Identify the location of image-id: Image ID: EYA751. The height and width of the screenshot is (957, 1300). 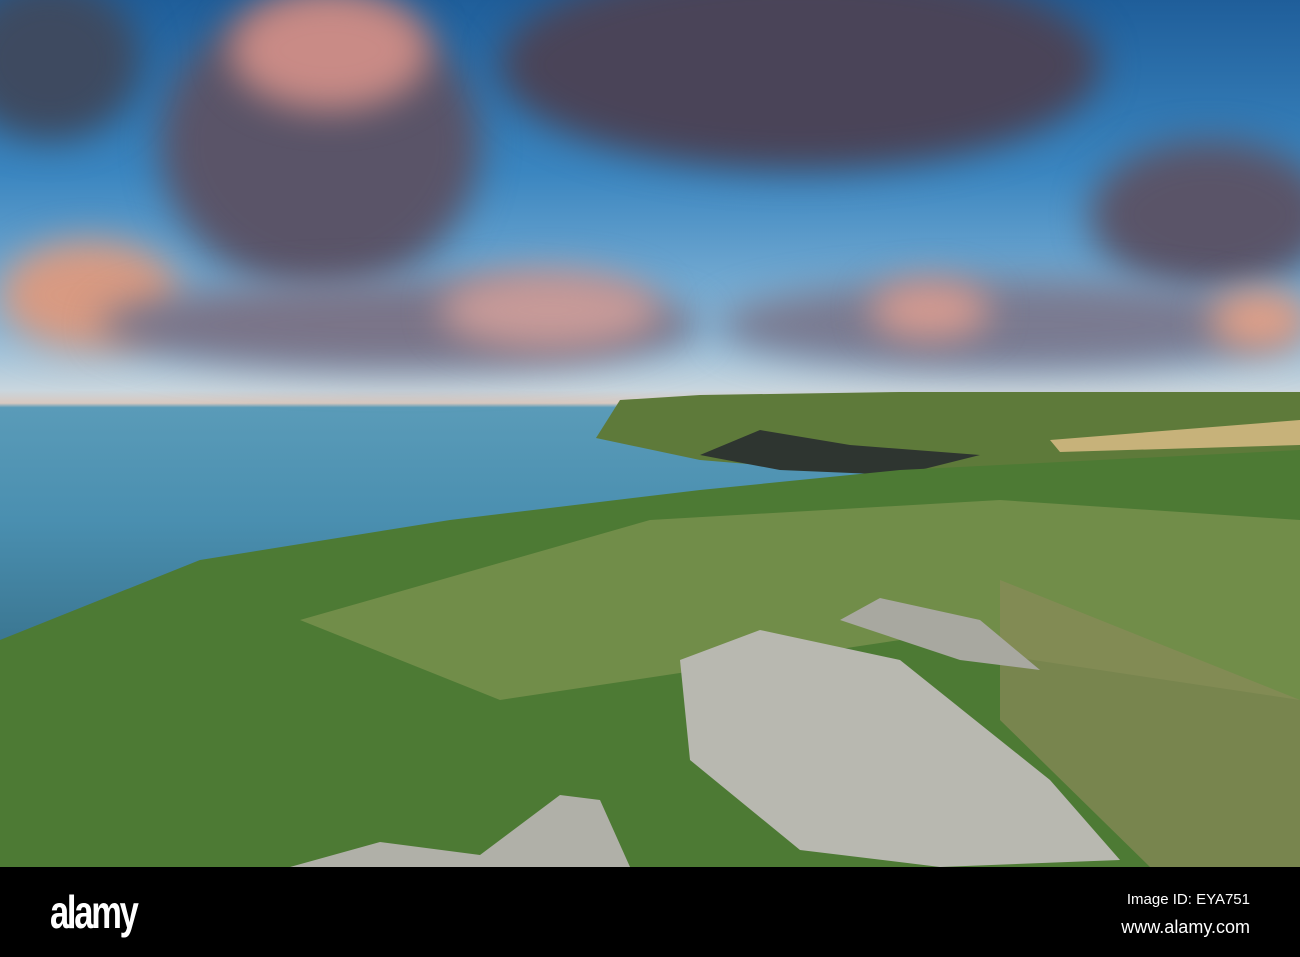
(1188, 899).